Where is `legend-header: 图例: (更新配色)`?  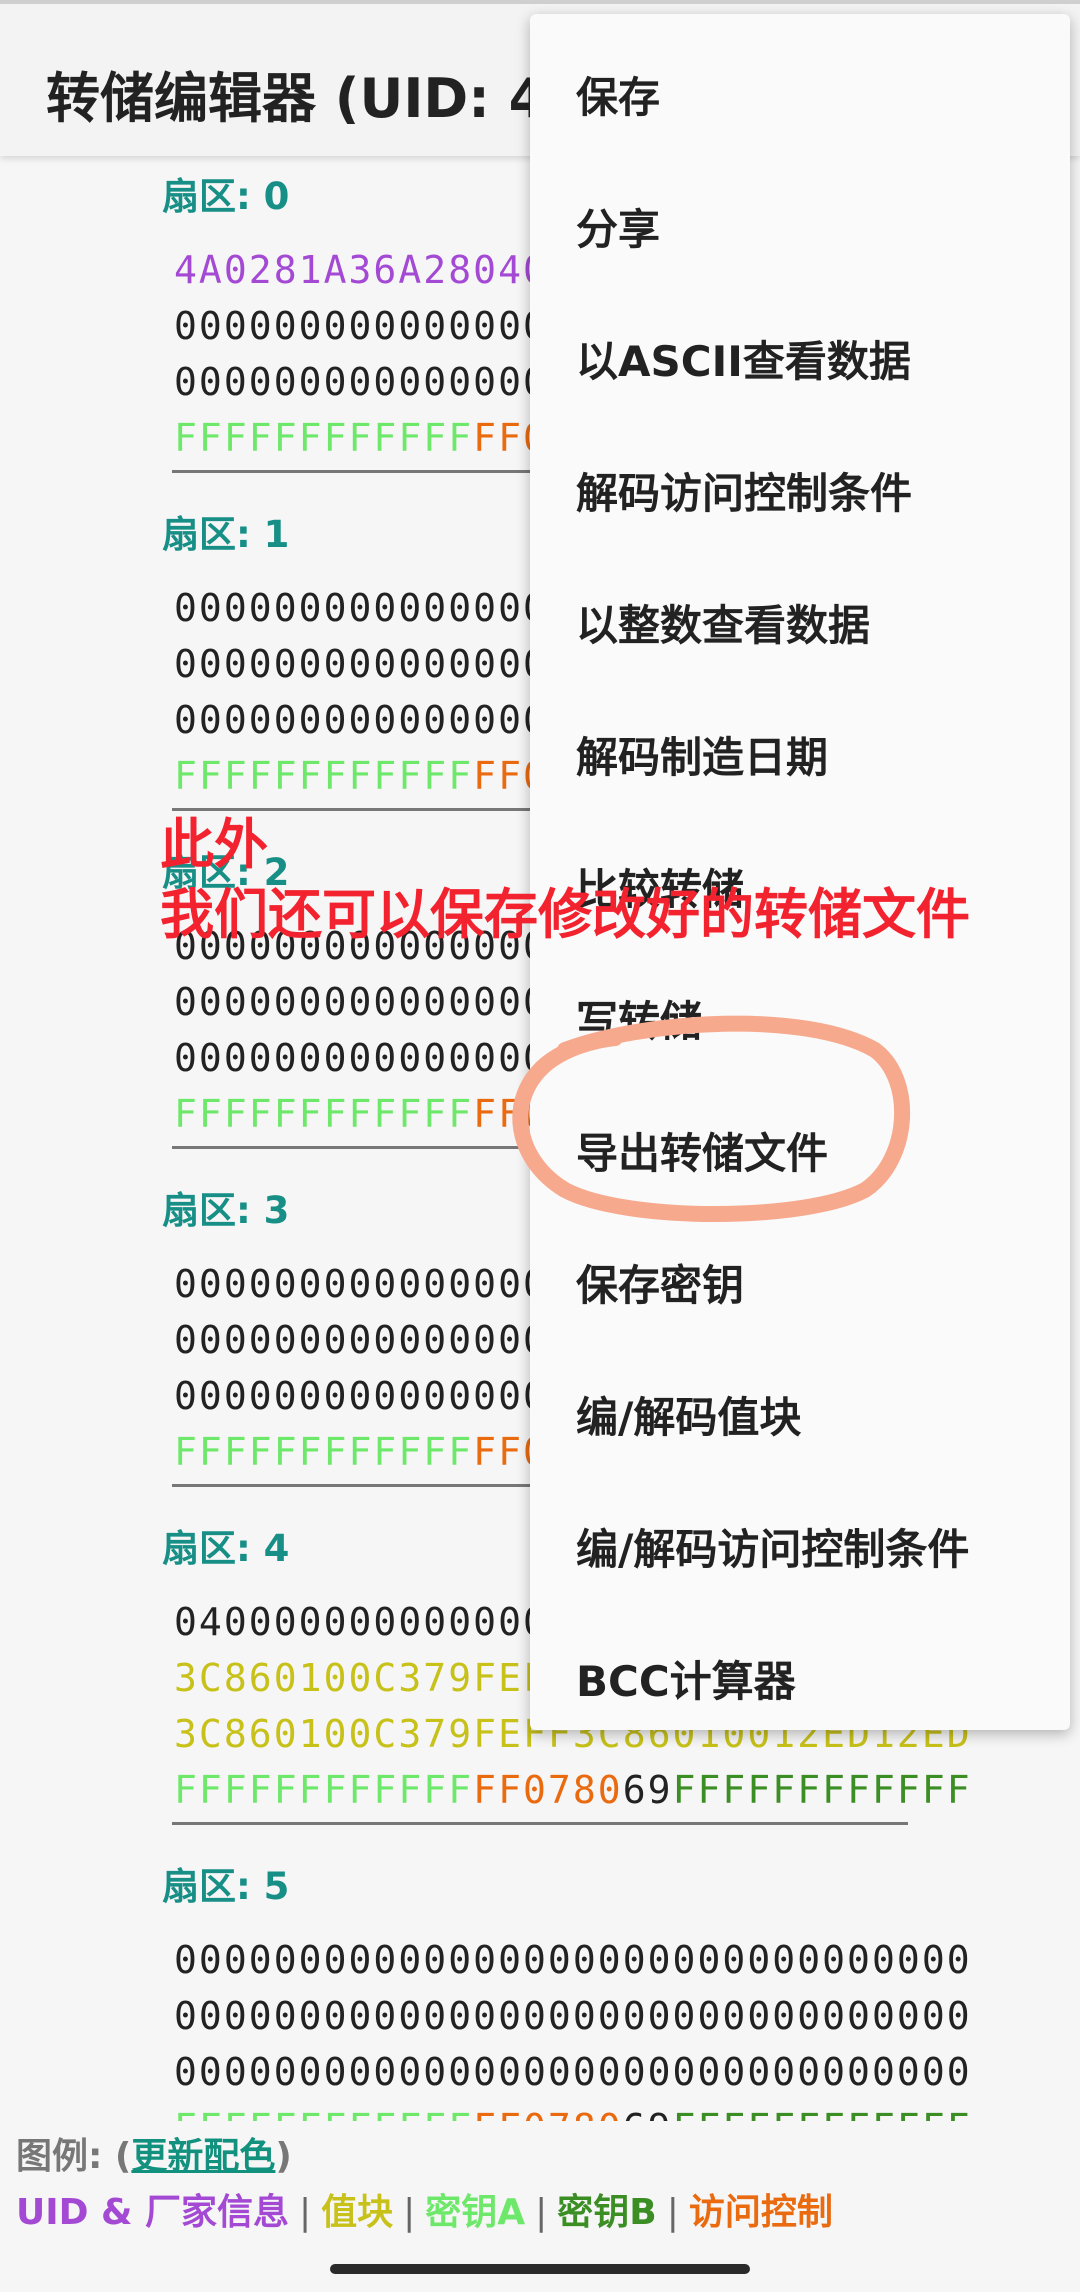 legend-header: 图例: (更新配色) is located at coordinates (154, 2153).